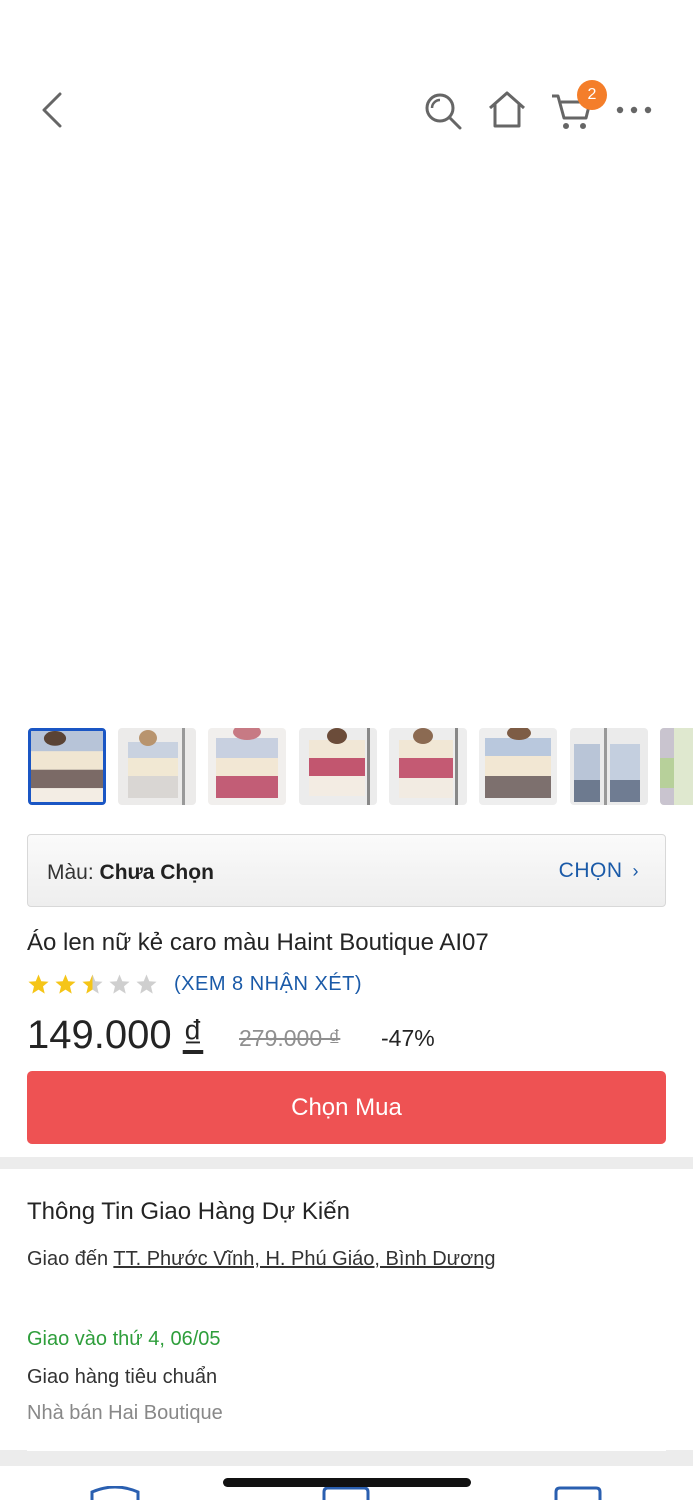  Describe the element at coordinates (290, 1038) in the screenshot. I see `original-price: 279.000 ₫` at that location.